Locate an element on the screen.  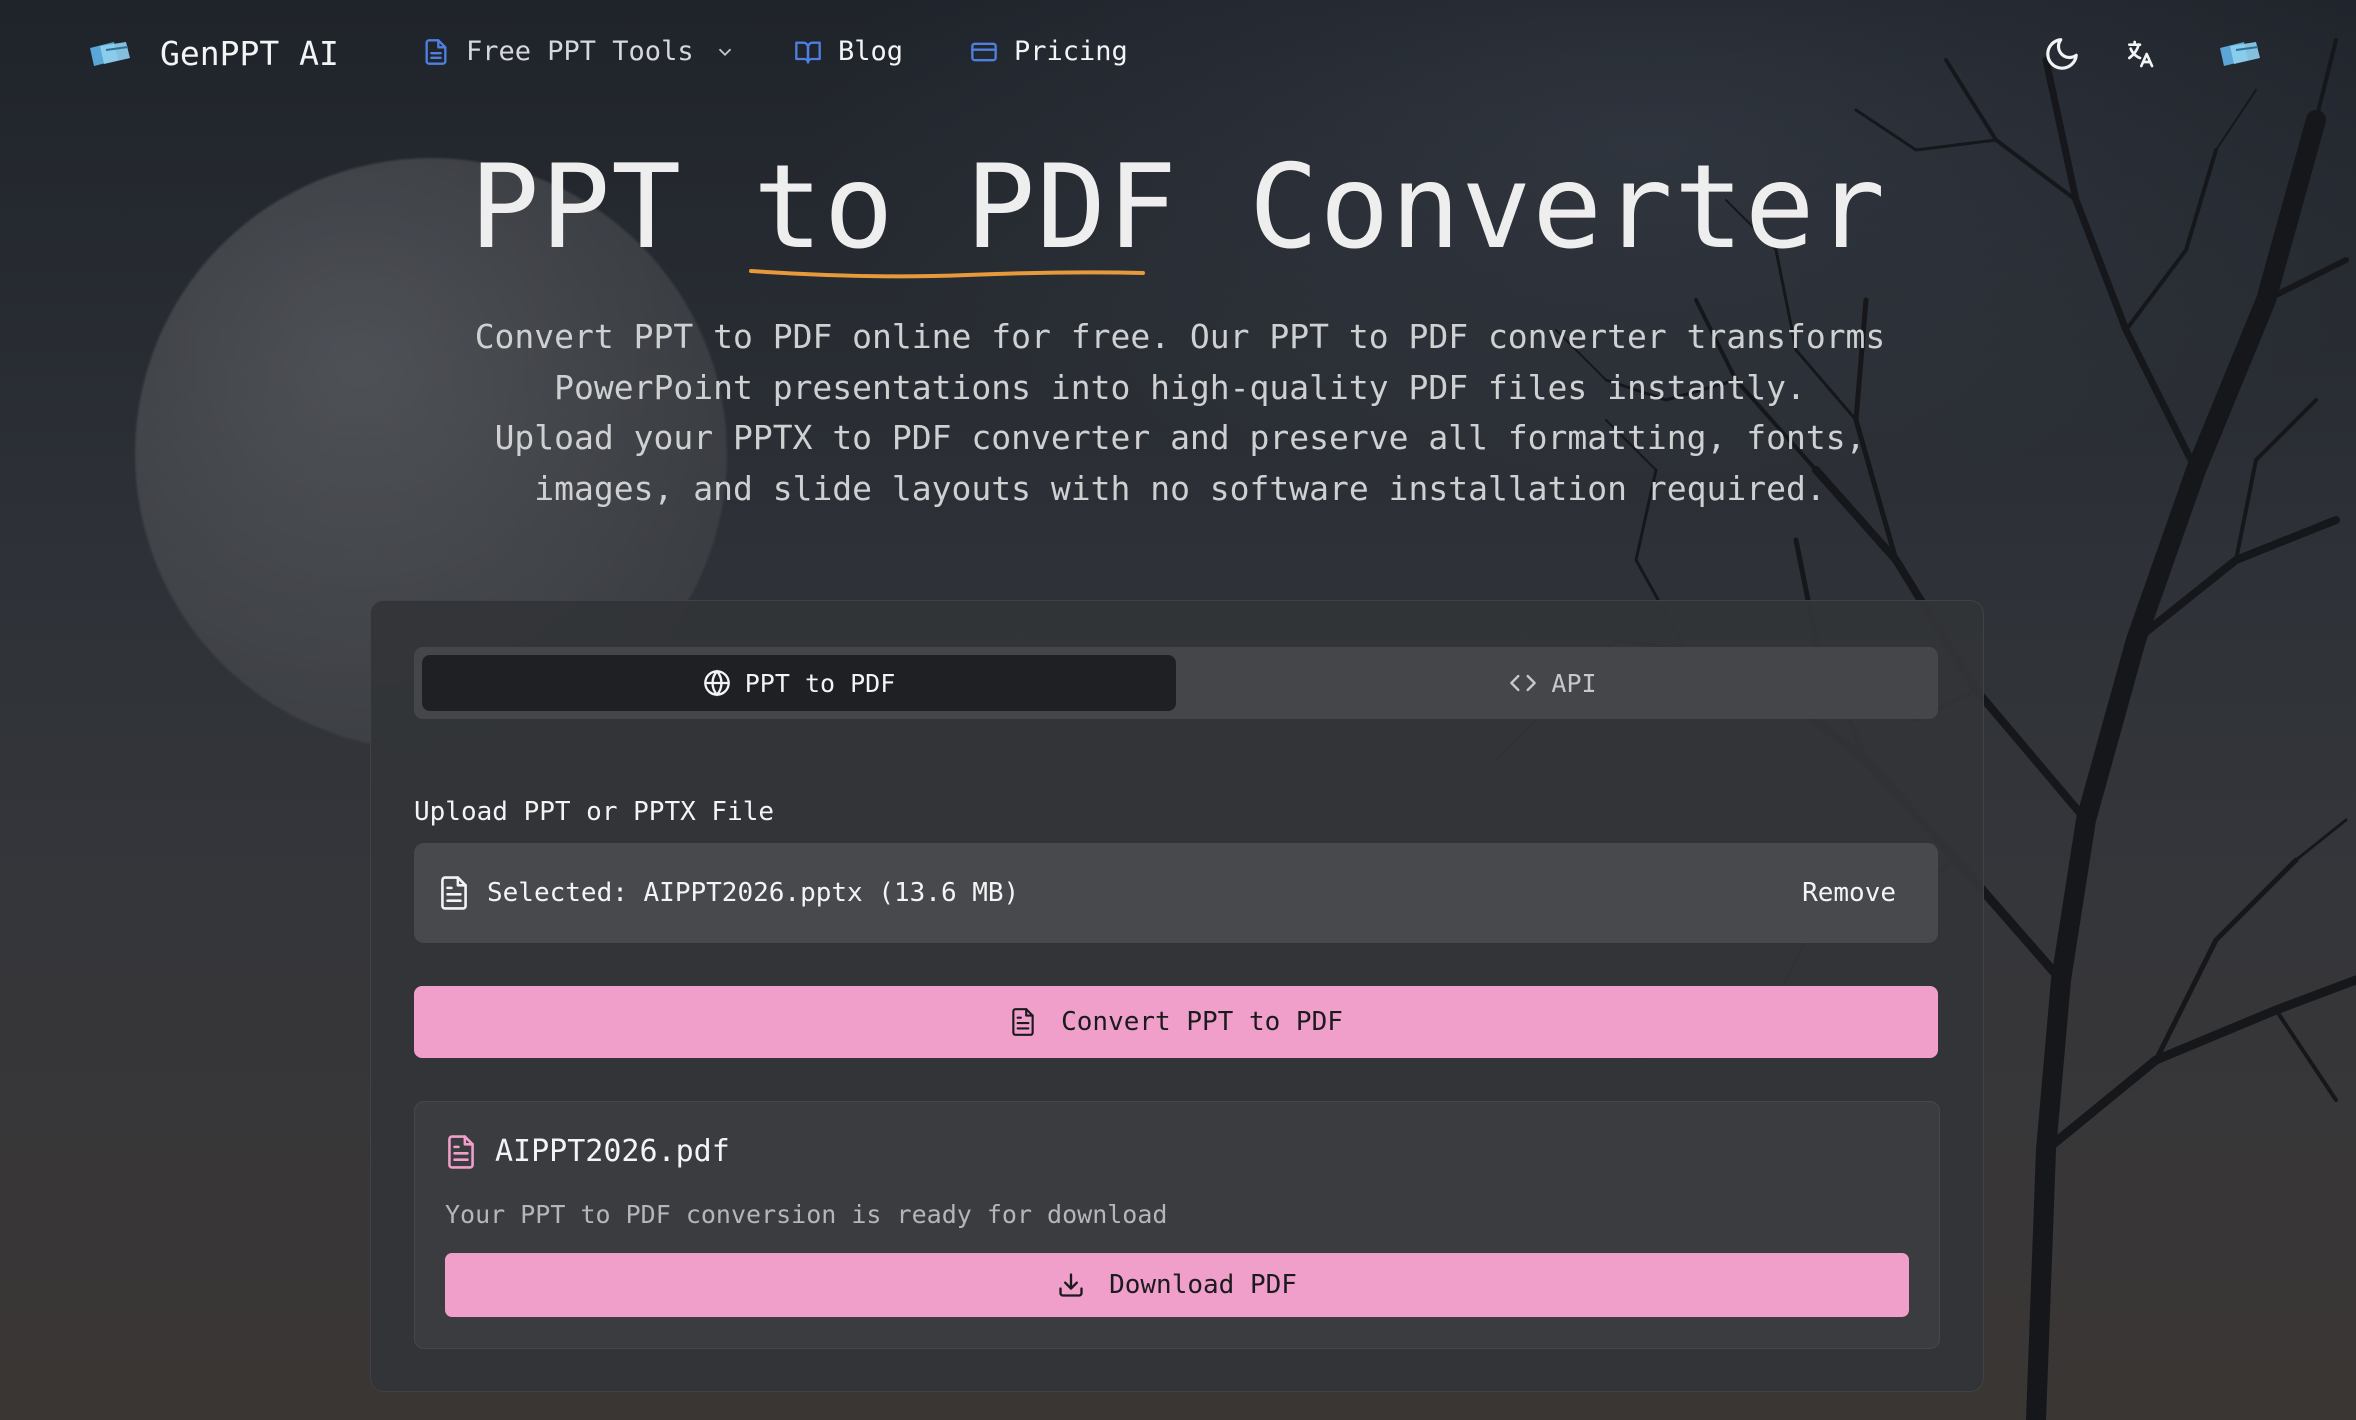
page-title: PPT to PDF Converter is located at coordinates (1178, 209).